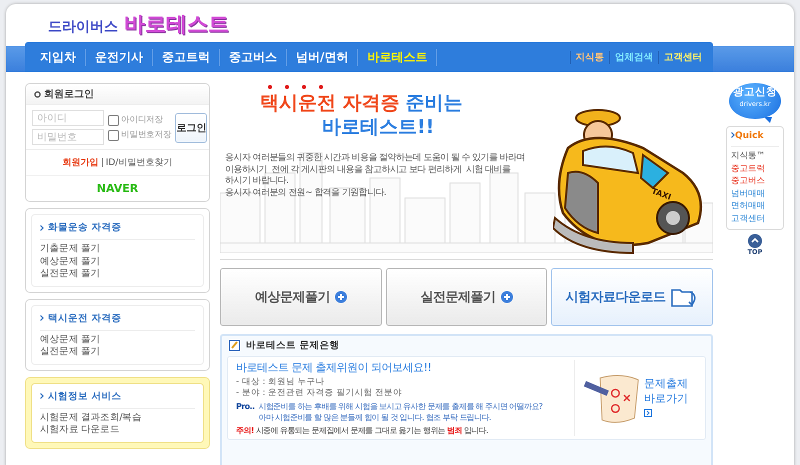 This screenshot has height=465, width=800. I want to click on menu-panel-title: 택시운전 자격증, so click(85, 318).